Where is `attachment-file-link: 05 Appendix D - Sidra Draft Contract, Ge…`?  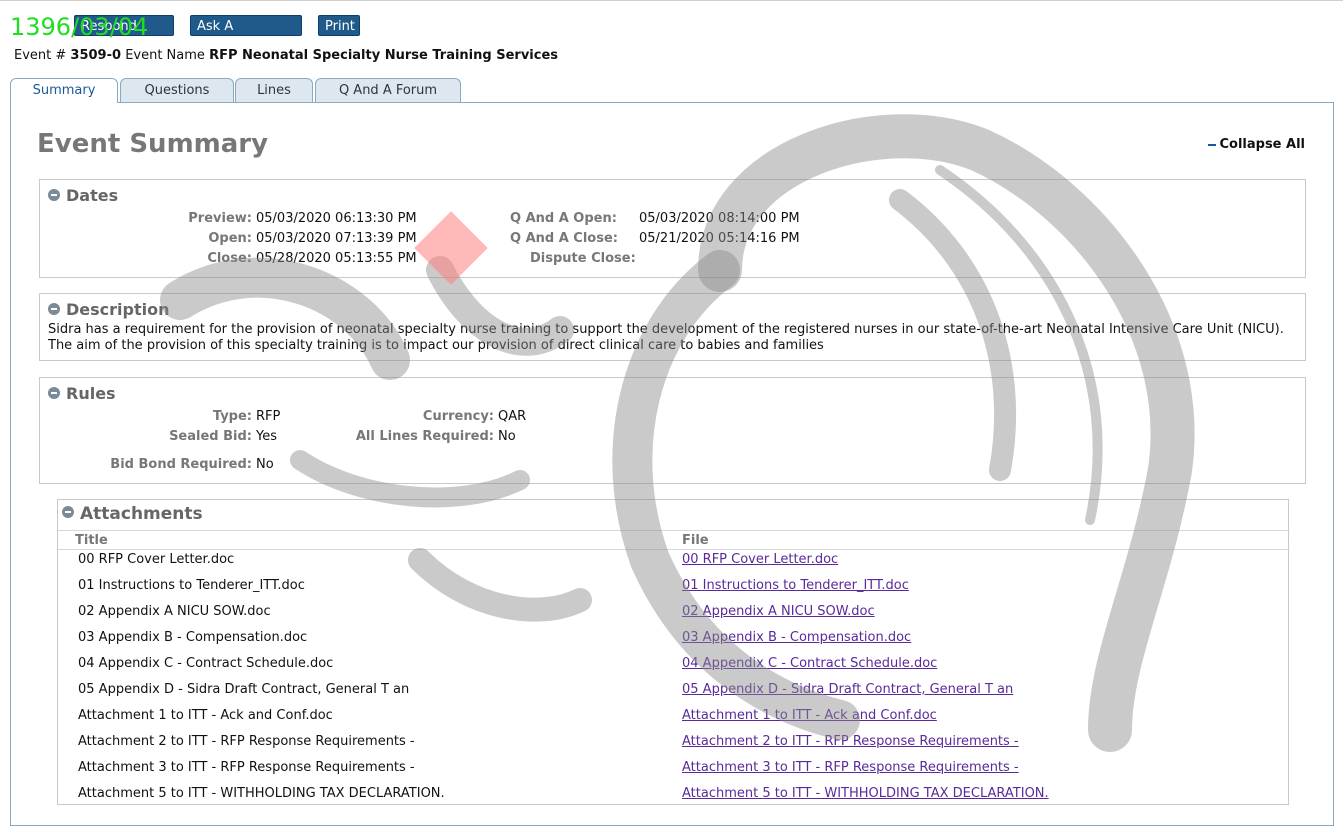 attachment-file-link: 05 Appendix D - Sidra Draft Contract, Ge… is located at coordinates (847, 689).